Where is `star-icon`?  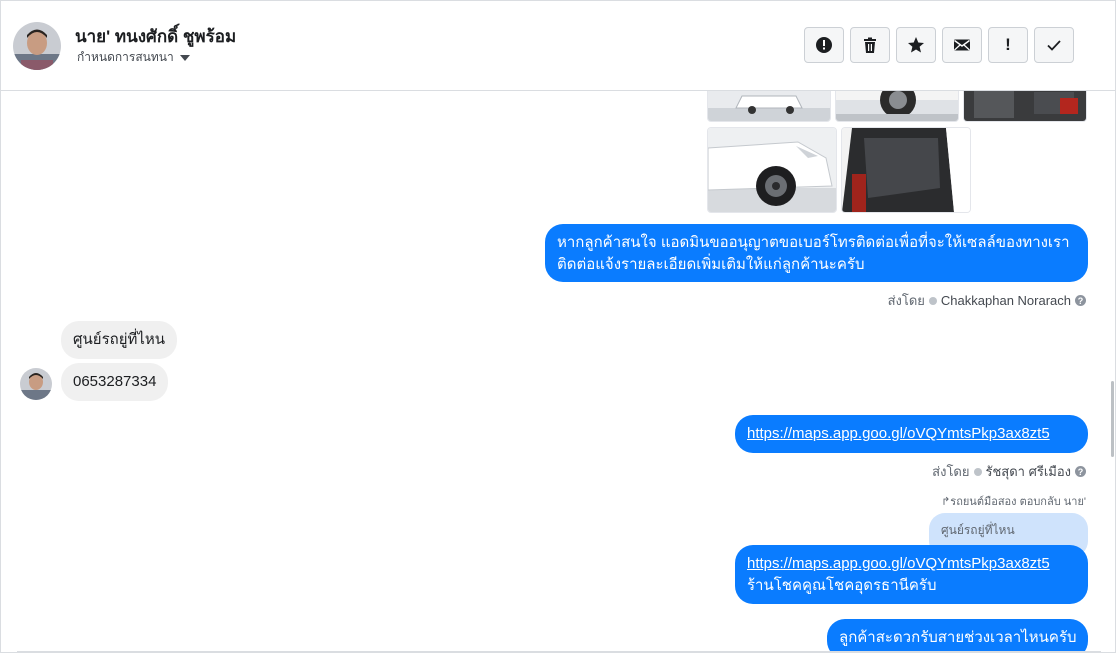 star-icon is located at coordinates (916, 45).